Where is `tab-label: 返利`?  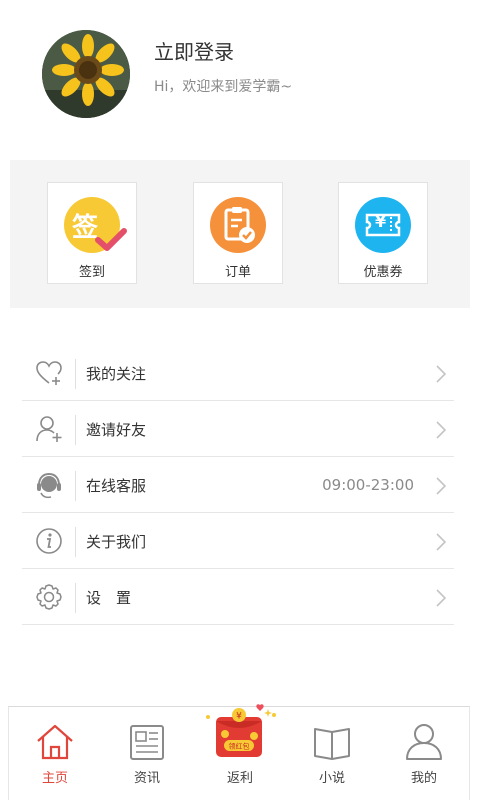
tab-label: 返利 is located at coordinates (239, 778).